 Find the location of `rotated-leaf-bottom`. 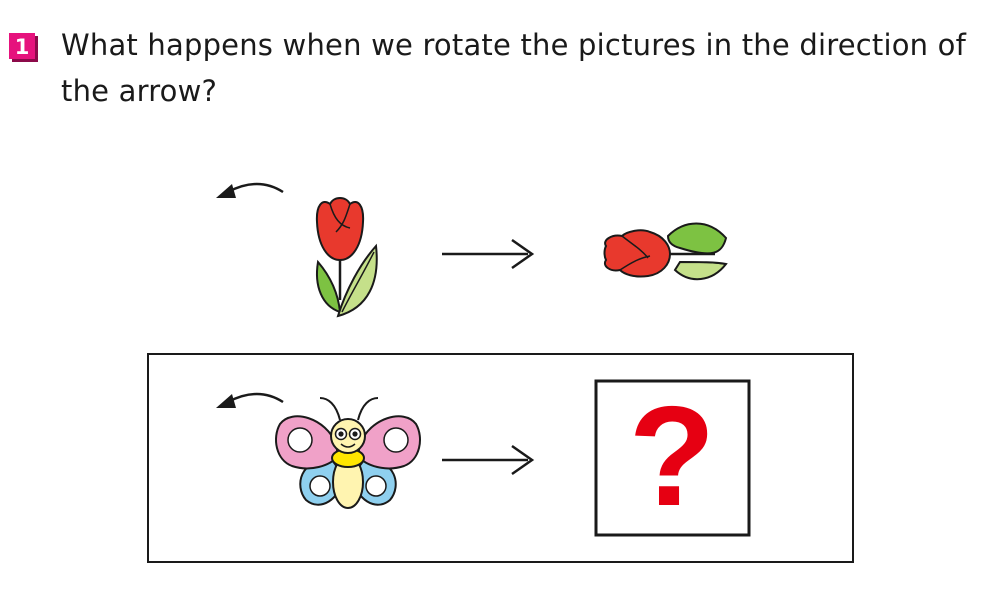

rotated-leaf-bottom is located at coordinates (700, 270).